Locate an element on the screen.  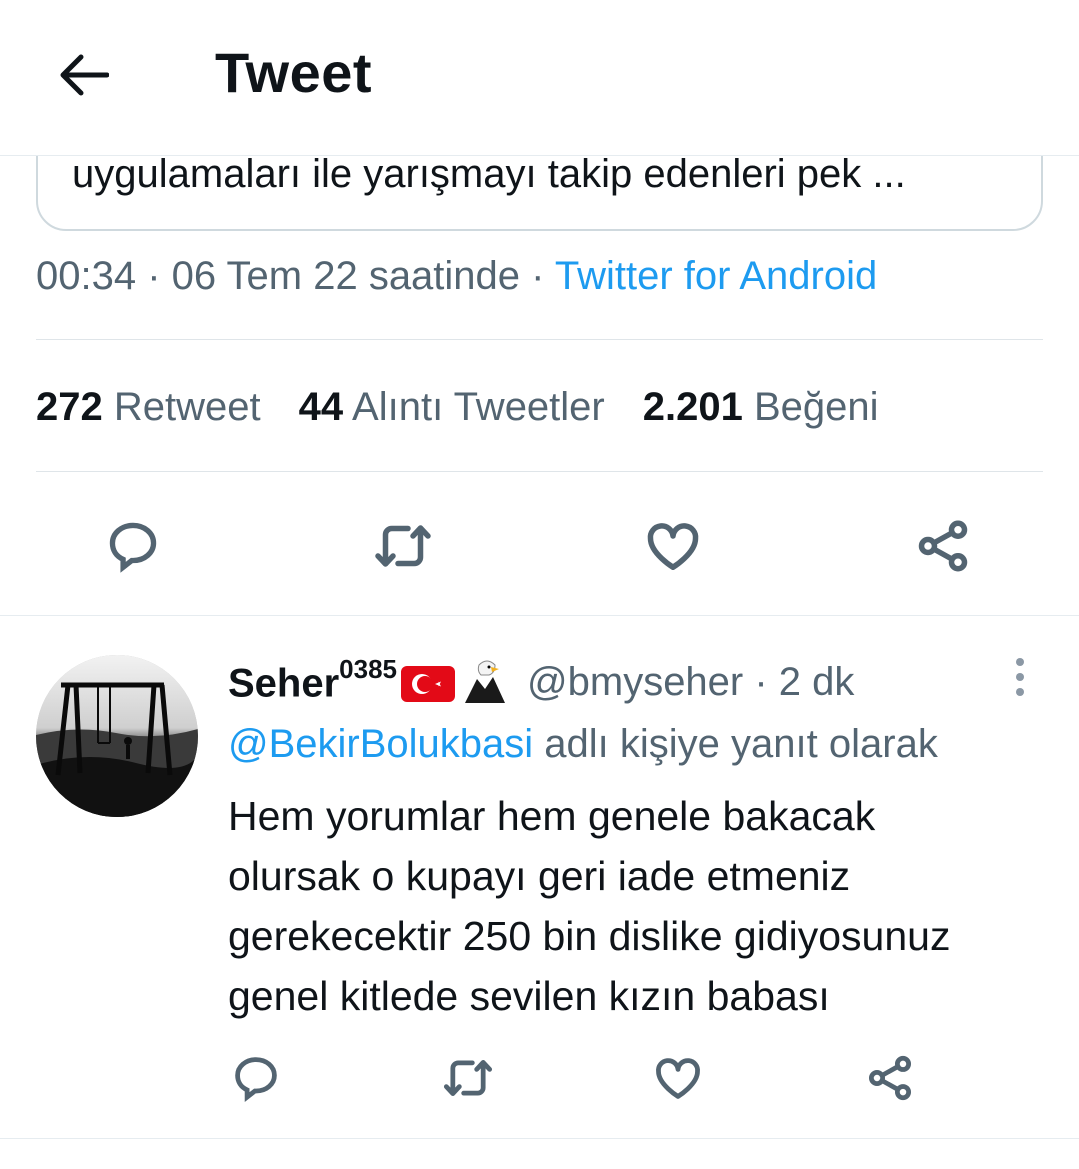
reply-to-mention: @BekirBolukbasi is located at coordinates (380, 744).